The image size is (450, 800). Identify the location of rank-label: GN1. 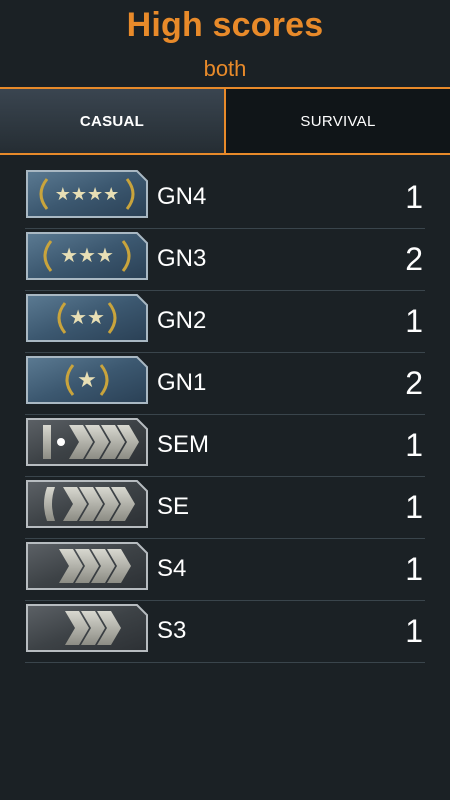
(182, 382).